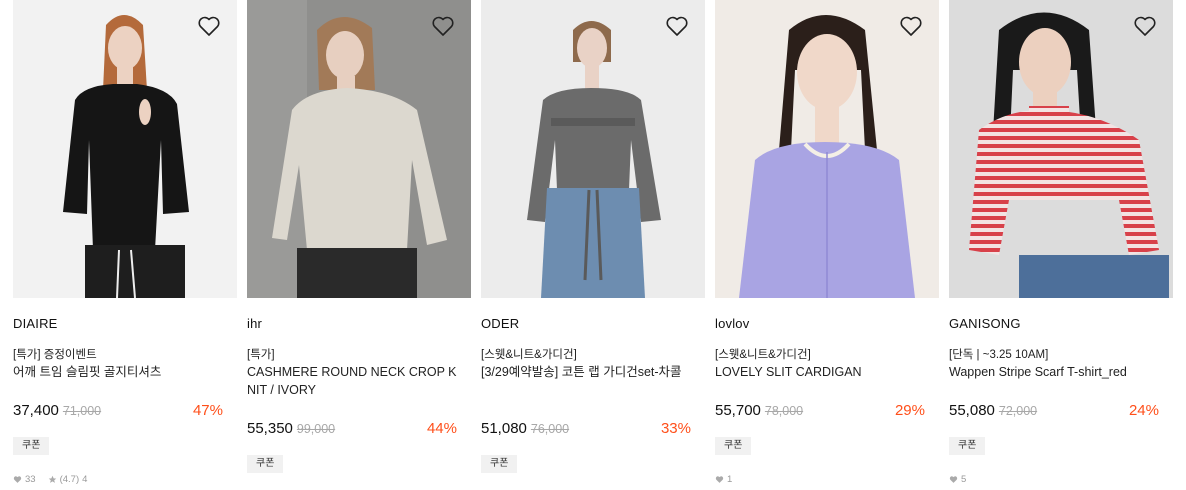 The image size is (1186, 490). I want to click on original-price: 78,000, so click(784, 411).